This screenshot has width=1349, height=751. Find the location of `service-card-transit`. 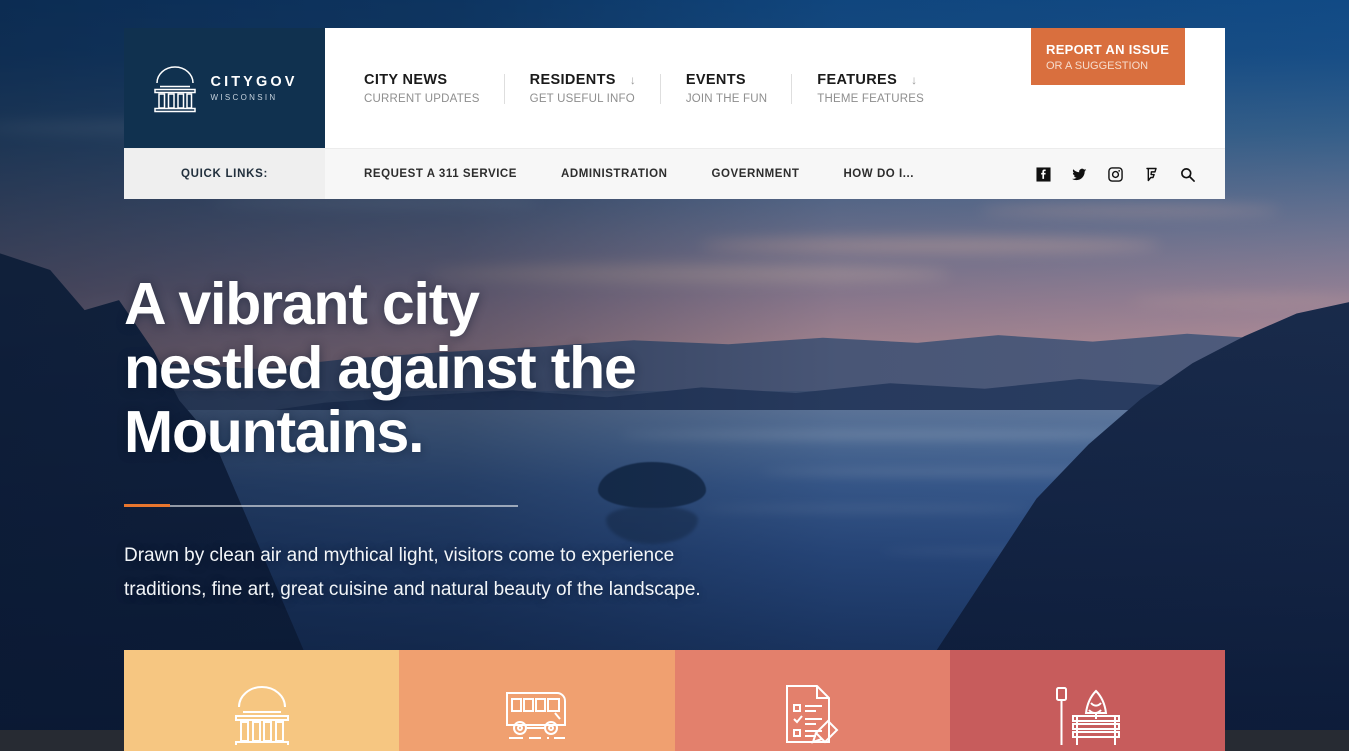

service-card-transit is located at coordinates (537, 700).